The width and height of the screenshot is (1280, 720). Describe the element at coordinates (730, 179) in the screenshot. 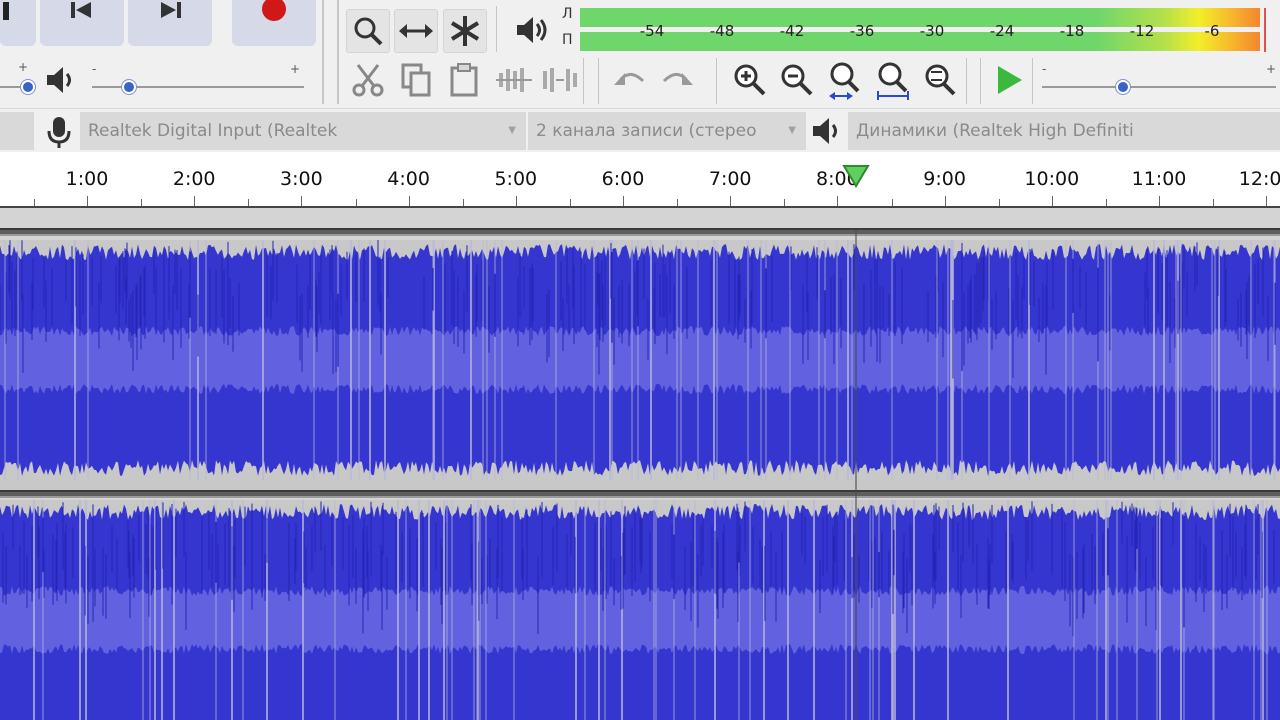

I see `timeline-label: 7:00` at that location.